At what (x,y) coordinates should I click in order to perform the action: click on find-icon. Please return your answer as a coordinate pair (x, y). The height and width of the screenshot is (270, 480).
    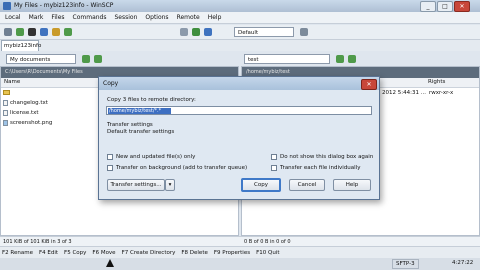
    Looking at the image, I should click on (184, 32).